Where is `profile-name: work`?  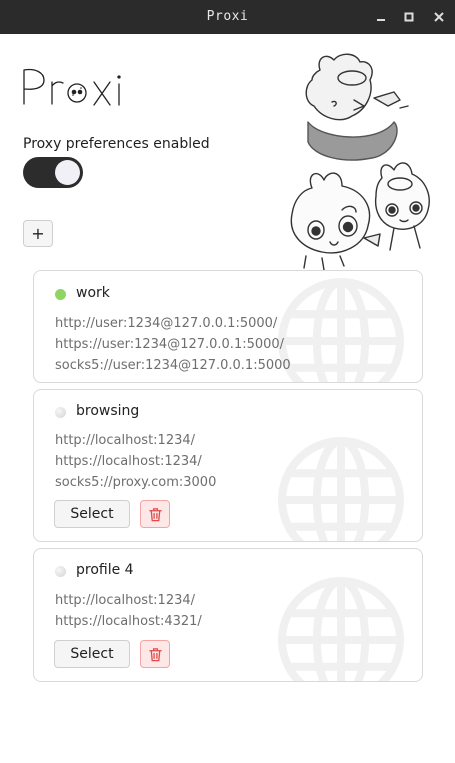
profile-name: work is located at coordinates (93, 293).